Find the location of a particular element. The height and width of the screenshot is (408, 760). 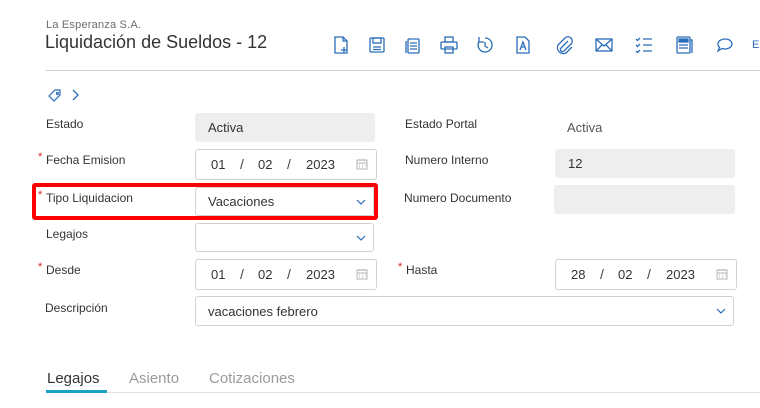

estado-field: Activa is located at coordinates (285, 127).